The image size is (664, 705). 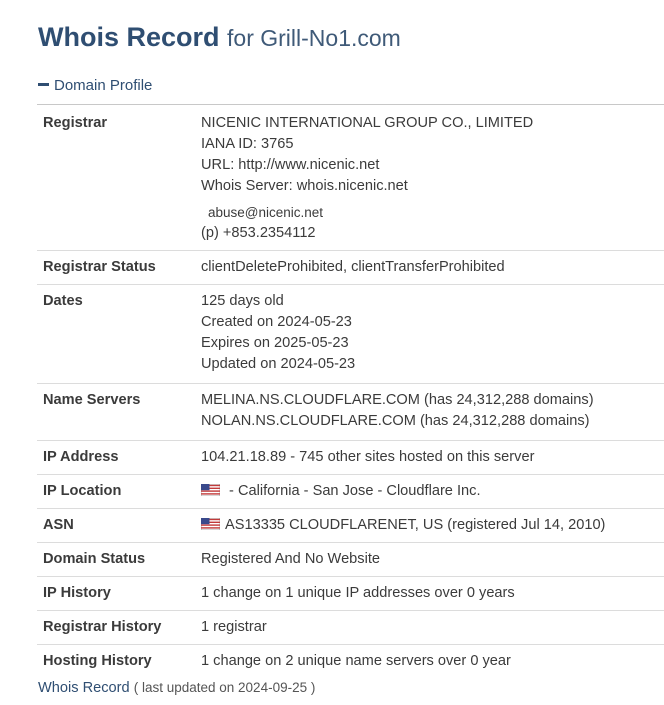 I want to click on row-label: IP History, so click(x=77, y=593).